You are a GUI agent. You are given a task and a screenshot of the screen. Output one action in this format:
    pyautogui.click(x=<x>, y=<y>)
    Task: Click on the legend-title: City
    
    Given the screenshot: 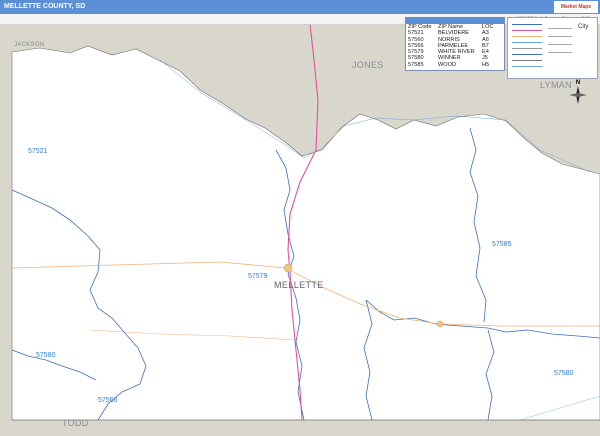 What is the action you would take?
    pyautogui.click(x=583, y=27)
    